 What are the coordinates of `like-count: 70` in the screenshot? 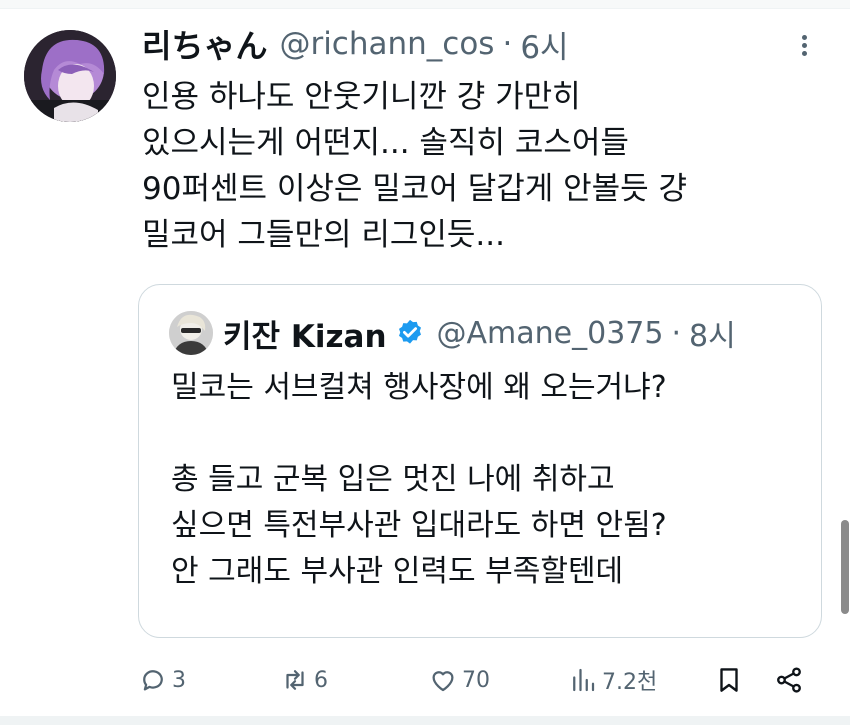 It's located at (476, 680).